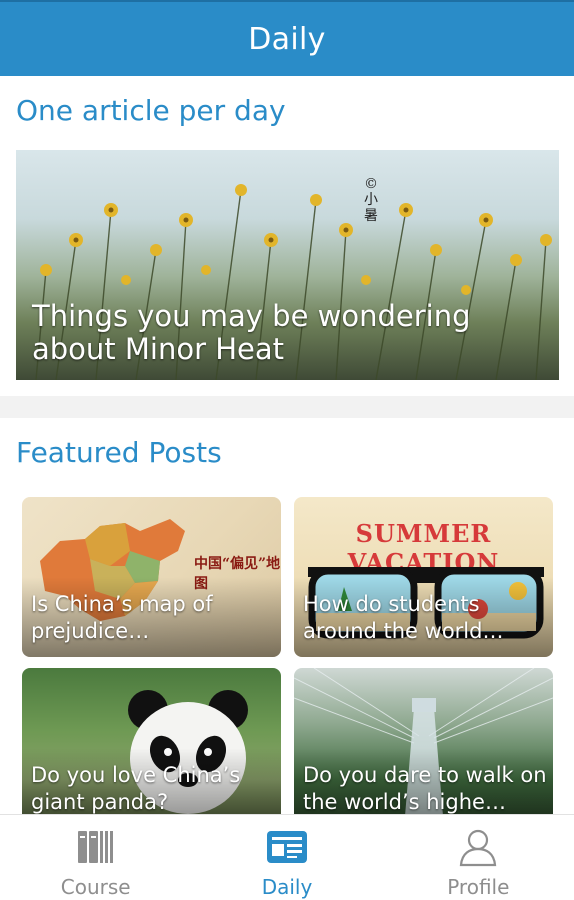  What do you see at coordinates (119, 452) in the screenshot?
I see `featured-section-title: Featured Posts` at bounding box center [119, 452].